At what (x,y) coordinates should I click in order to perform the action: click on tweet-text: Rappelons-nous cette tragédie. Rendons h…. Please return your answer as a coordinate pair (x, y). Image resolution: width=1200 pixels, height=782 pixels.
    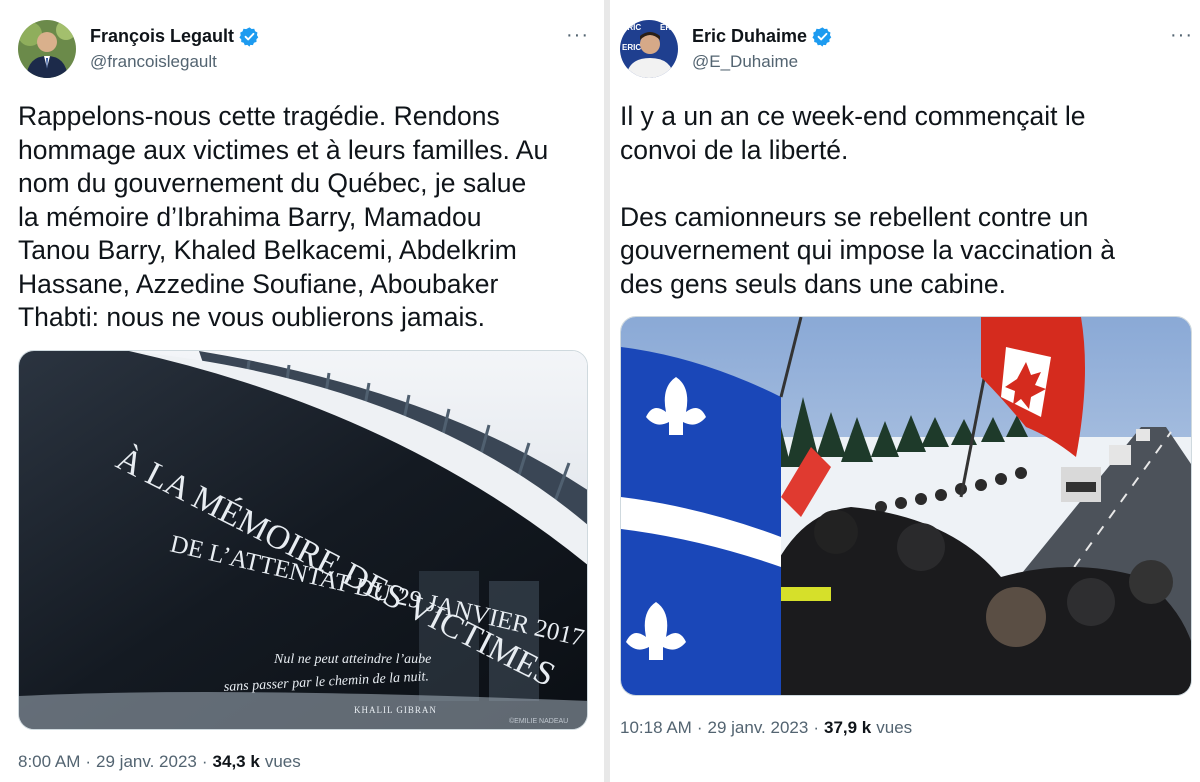
    Looking at the image, I should click on (283, 216).